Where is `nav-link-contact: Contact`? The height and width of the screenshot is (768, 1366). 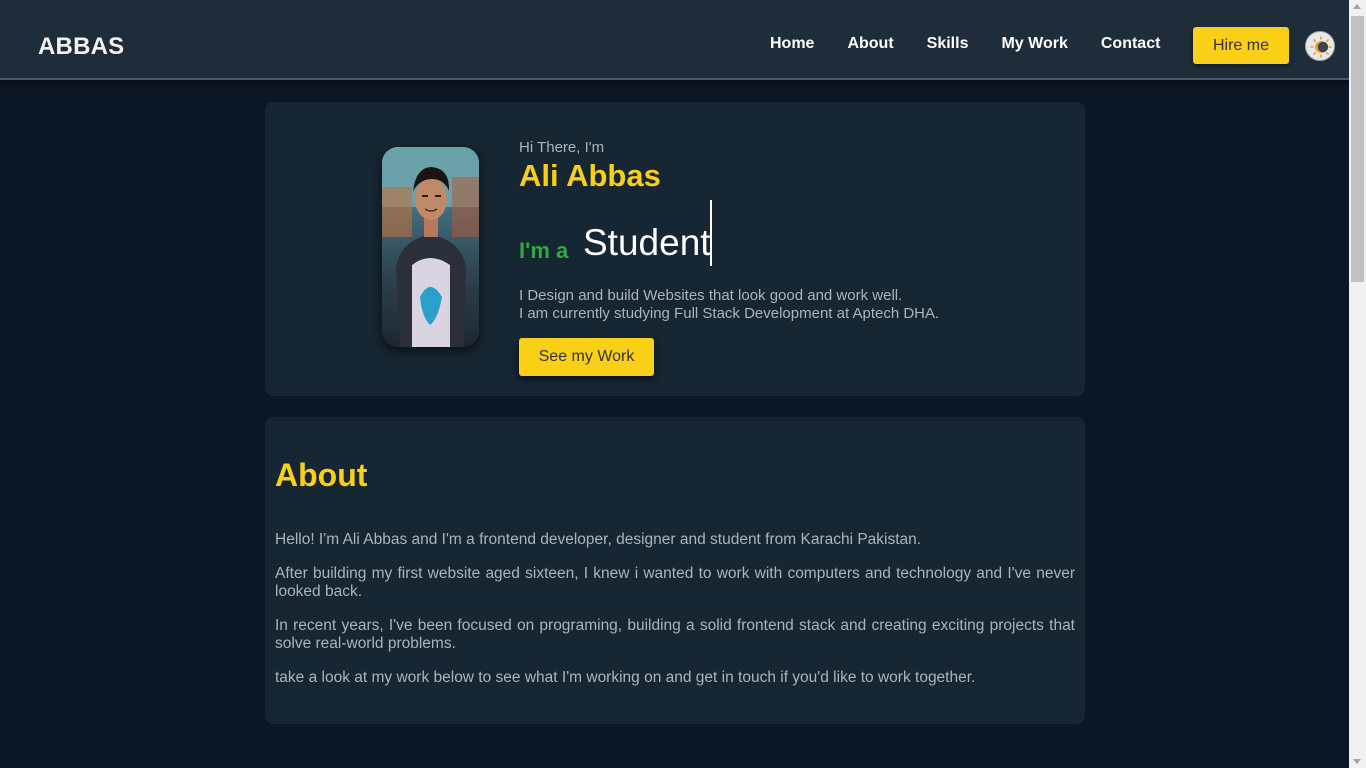
nav-link-contact: Contact is located at coordinates (1131, 44).